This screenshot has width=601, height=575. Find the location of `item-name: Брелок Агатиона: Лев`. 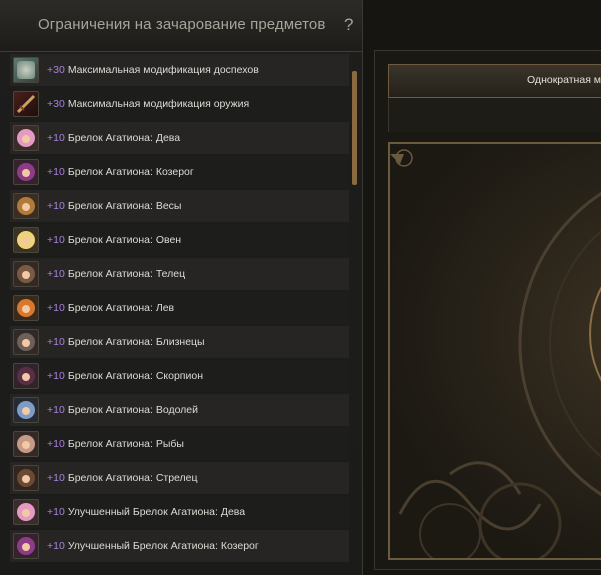

item-name: Брелок Агатиона: Лев is located at coordinates (121, 308).